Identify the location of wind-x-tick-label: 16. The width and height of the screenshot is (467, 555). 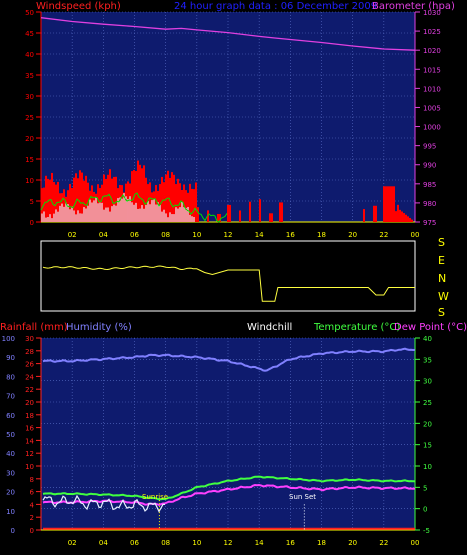
(290, 235).